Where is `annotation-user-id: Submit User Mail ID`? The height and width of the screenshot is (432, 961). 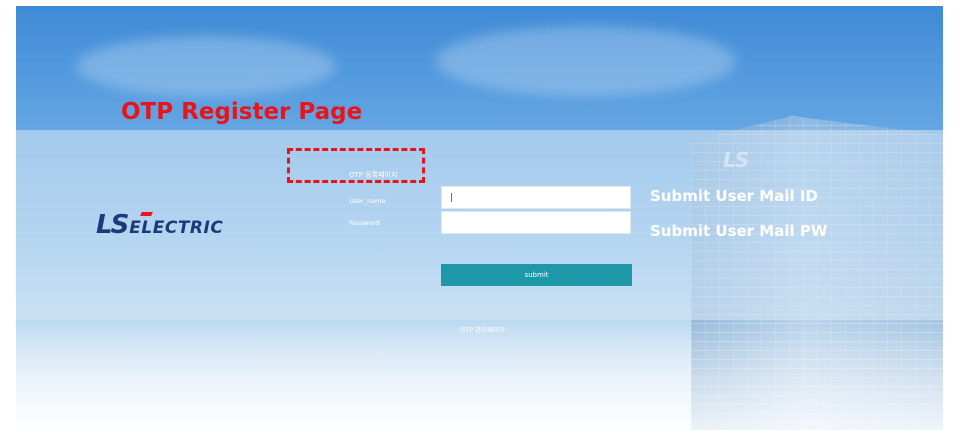 annotation-user-id: Submit User Mail ID is located at coordinates (734, 196).